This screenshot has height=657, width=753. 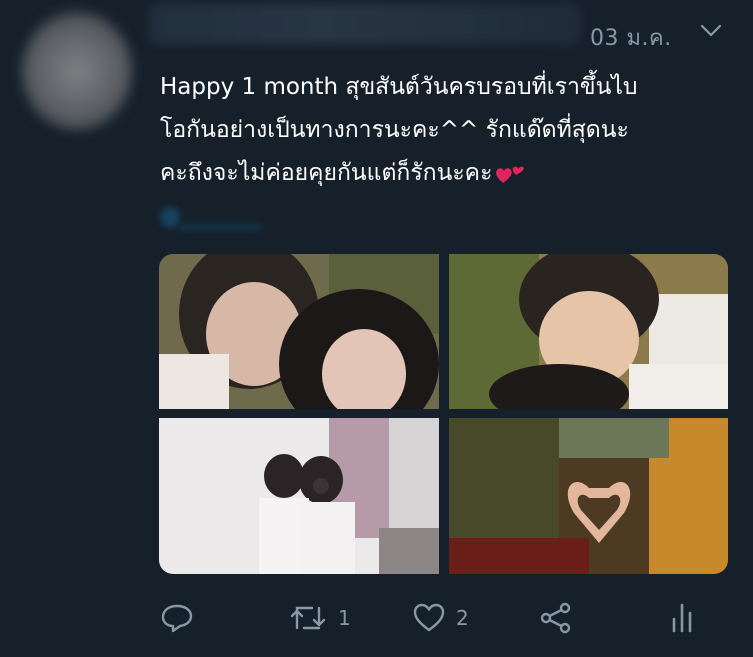 I want to click on reply-button, so click(x=177, y=618).